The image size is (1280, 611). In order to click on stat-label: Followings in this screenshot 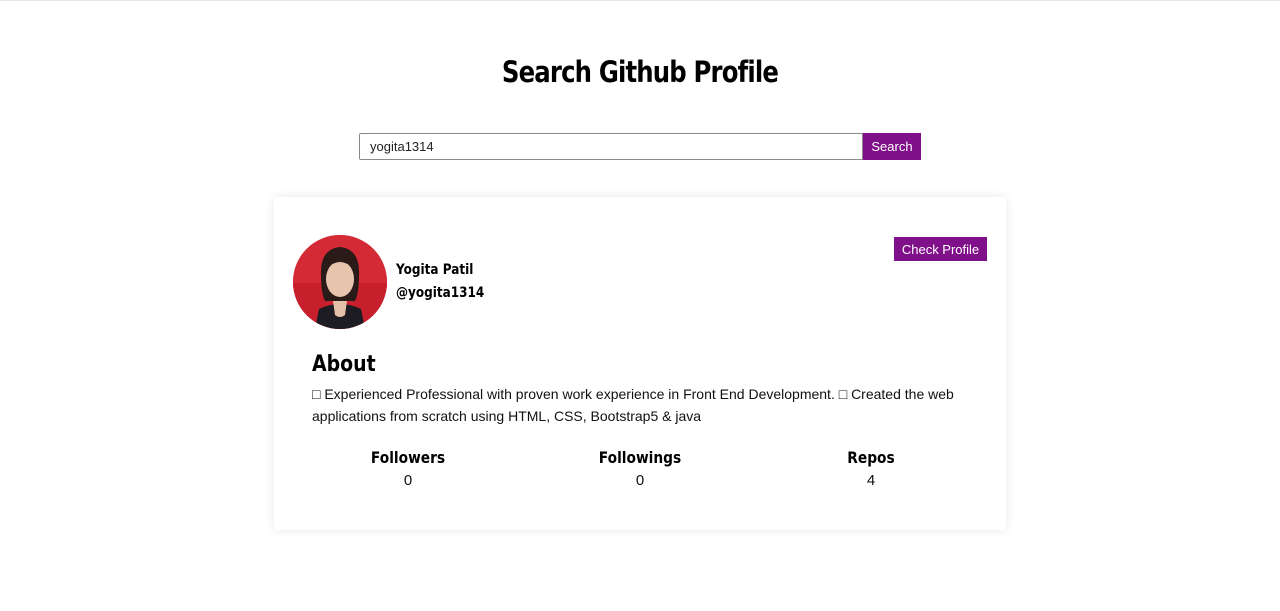, I will do `click(640, 457)`.